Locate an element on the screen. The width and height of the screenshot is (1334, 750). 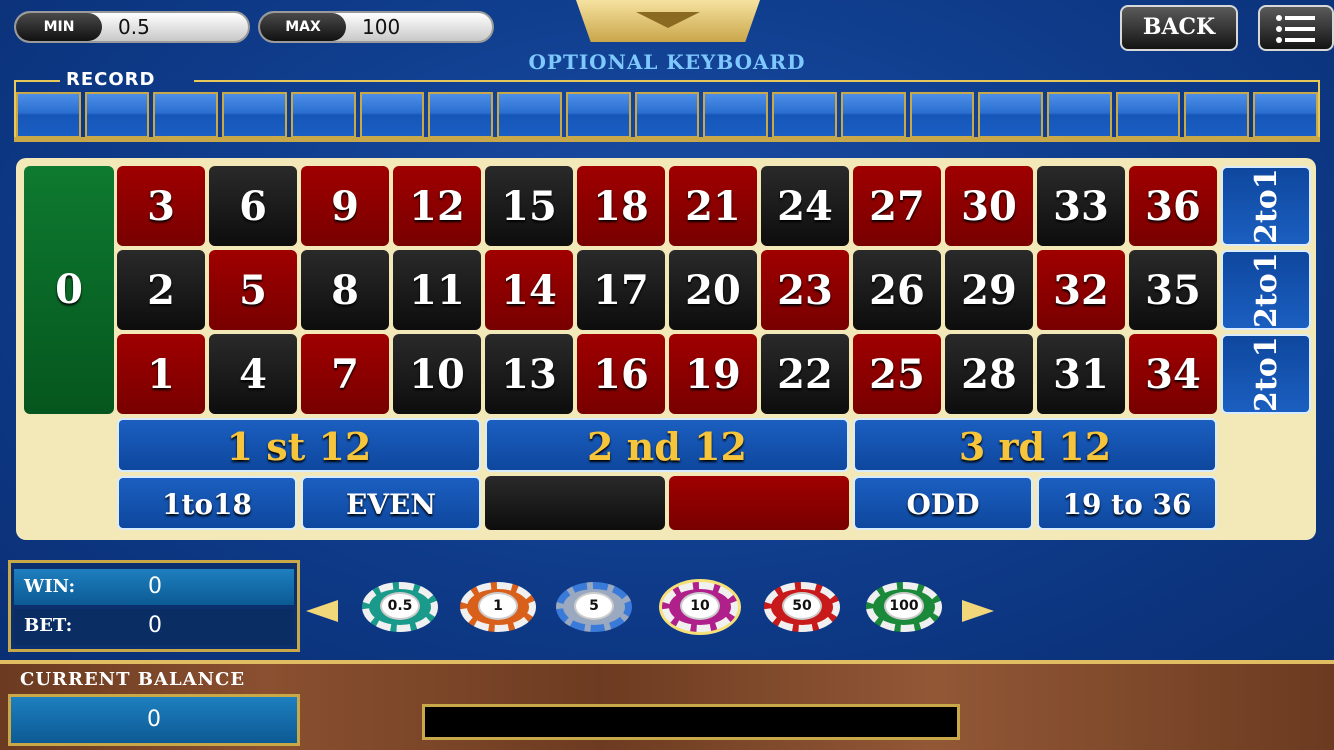
current-balance-label: CURRENT BALANCE is located at coordinates (133, 679).